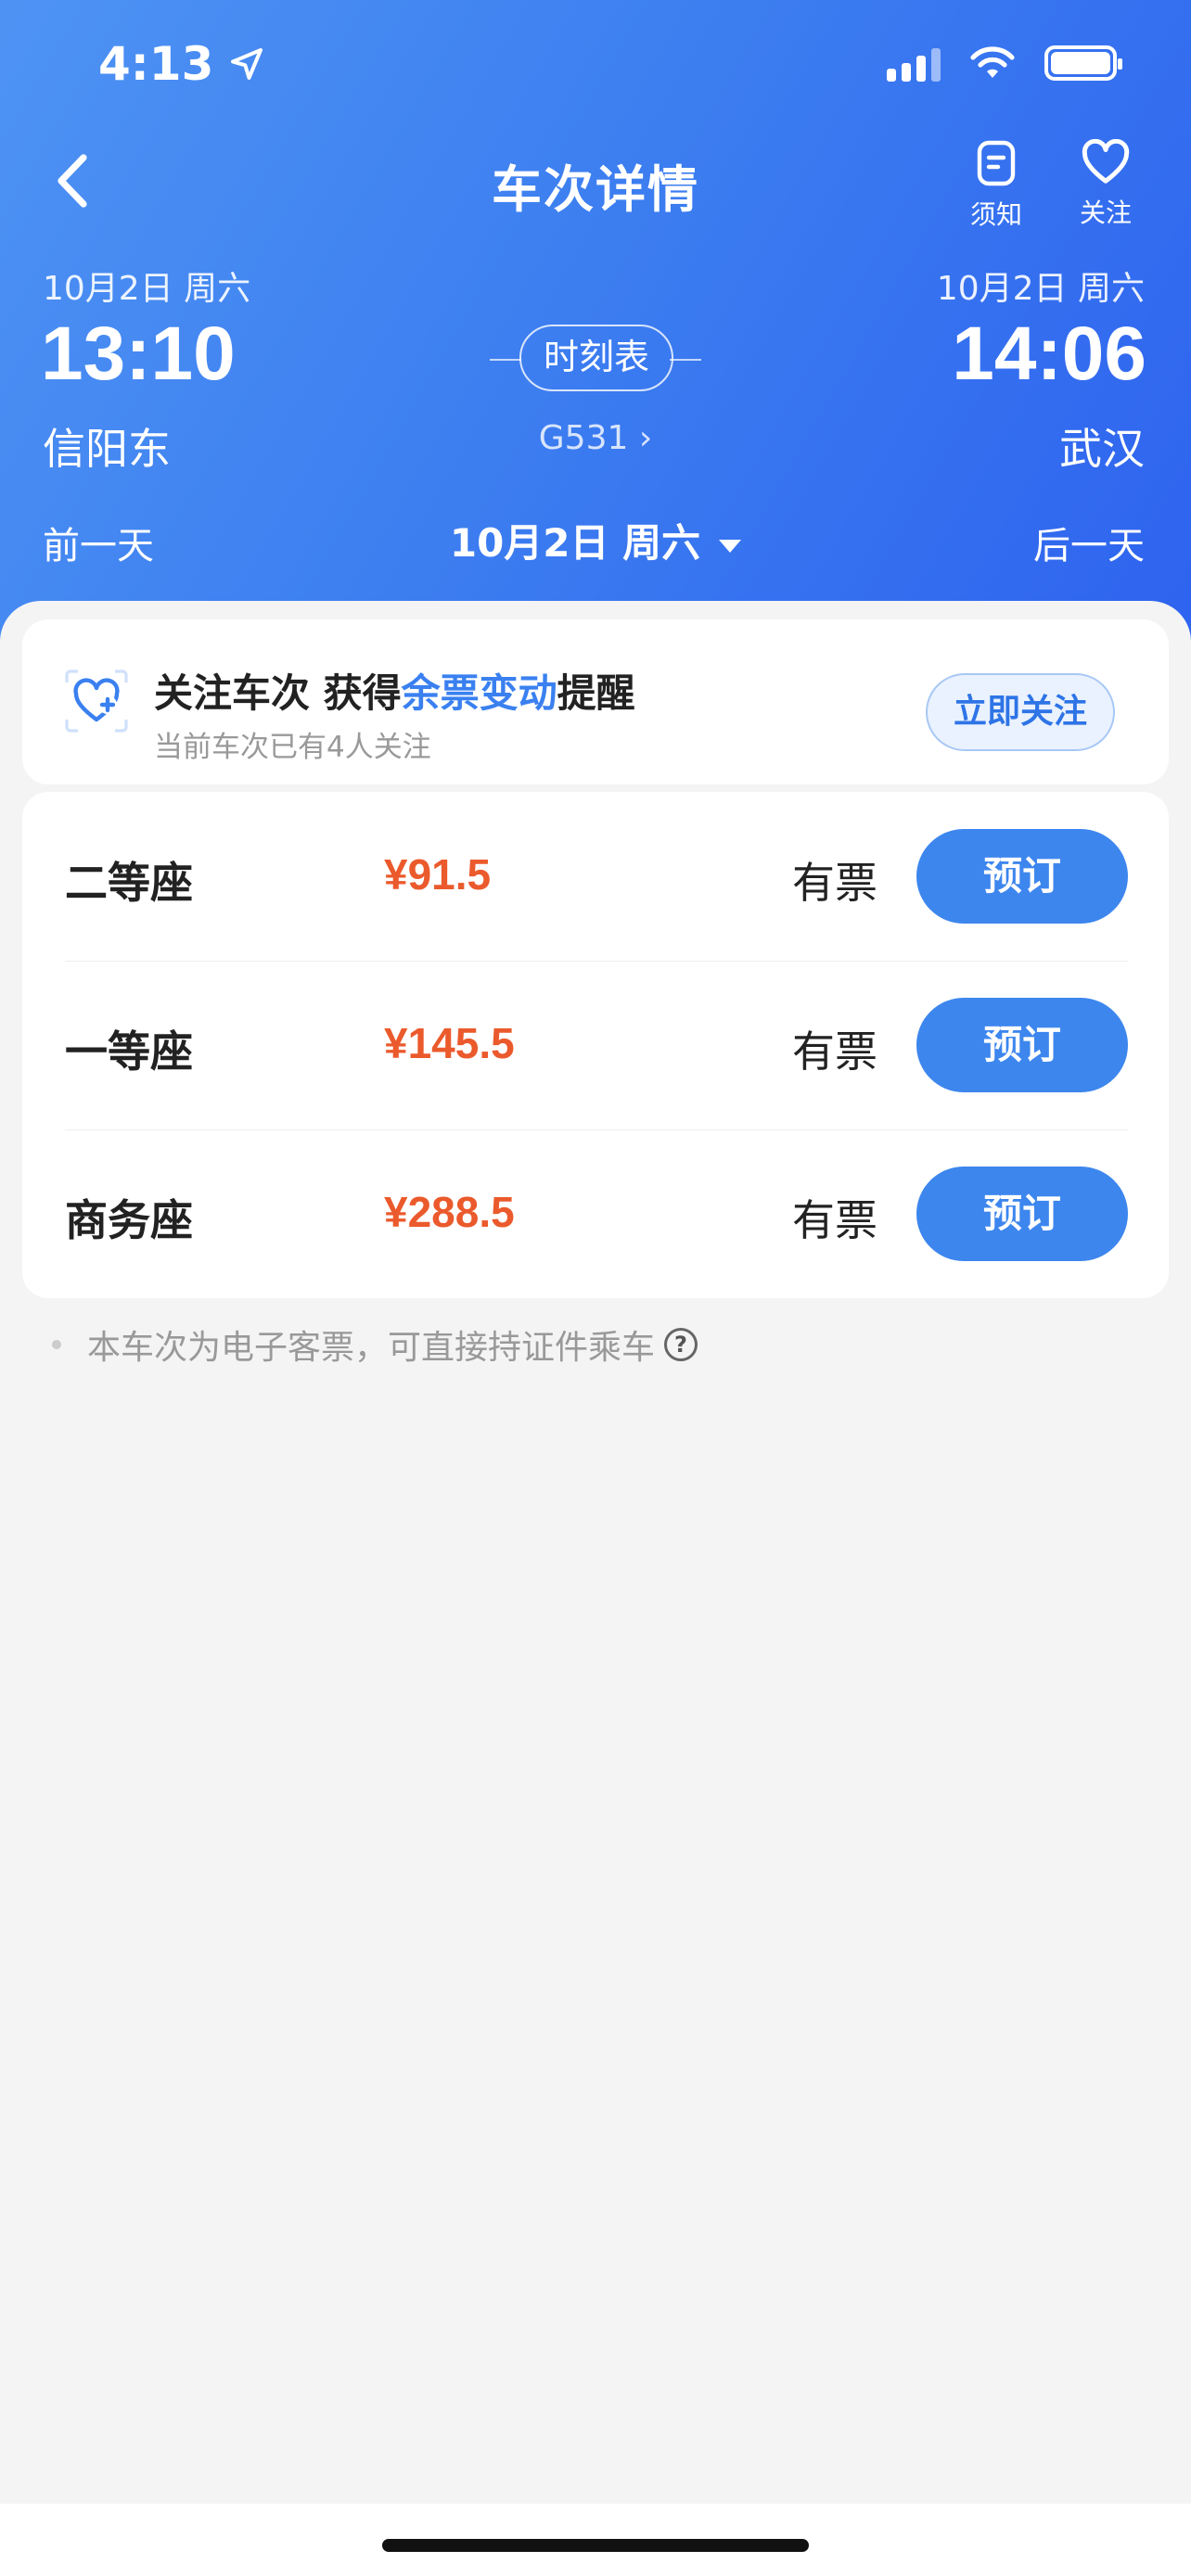 The height and width of the screenshot is (2576, 1191). What do you see at coordinates (1106, 161) in the screenshot?
I see `heart-icon` at bounding box center [1106, 161].